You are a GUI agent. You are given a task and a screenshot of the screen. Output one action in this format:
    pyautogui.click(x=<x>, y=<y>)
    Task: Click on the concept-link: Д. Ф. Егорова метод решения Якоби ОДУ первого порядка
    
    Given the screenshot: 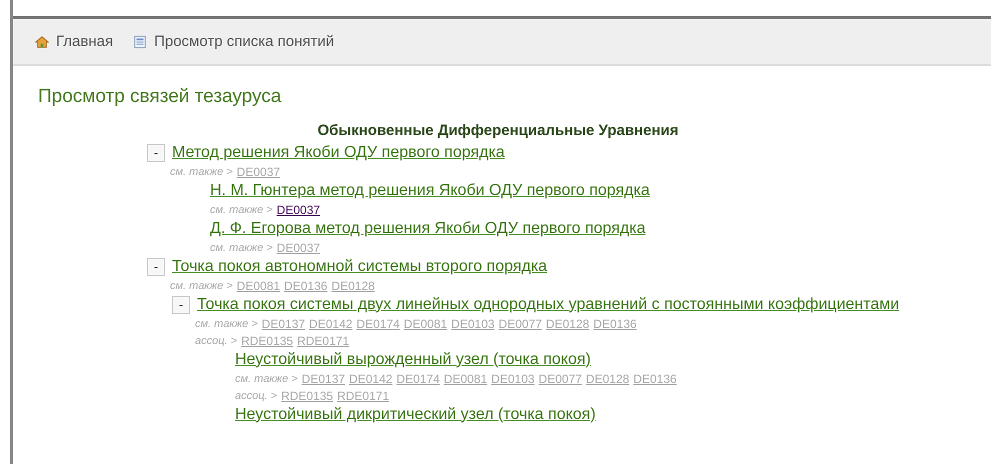 What is the action you would take?
    pyautogui.click(x=428, y=229)
    